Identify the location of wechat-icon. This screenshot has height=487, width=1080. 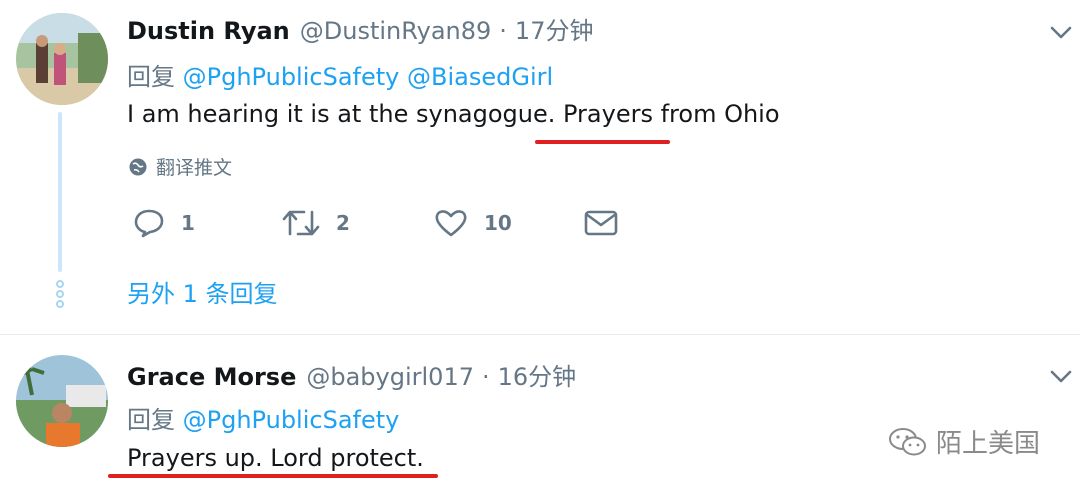
(907, 441).